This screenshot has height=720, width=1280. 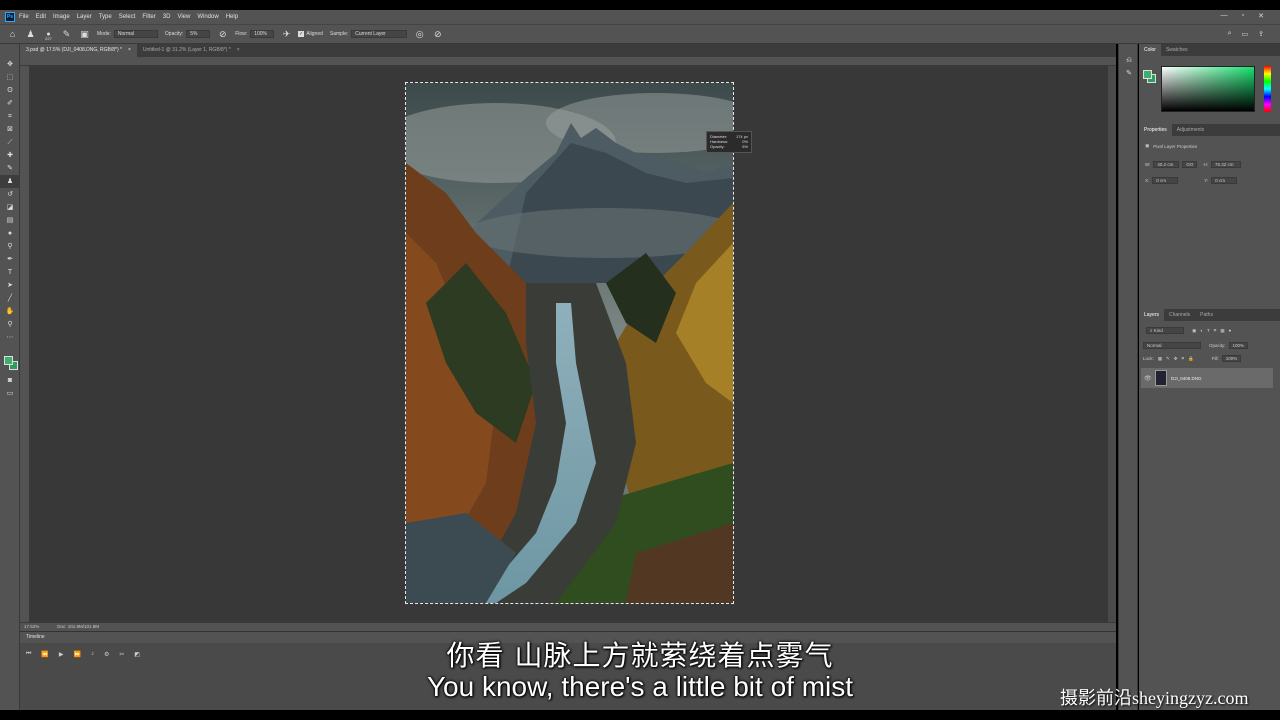 I want to click on eyedropper-tool-icon: ⟋, so click(x=10, y=142).